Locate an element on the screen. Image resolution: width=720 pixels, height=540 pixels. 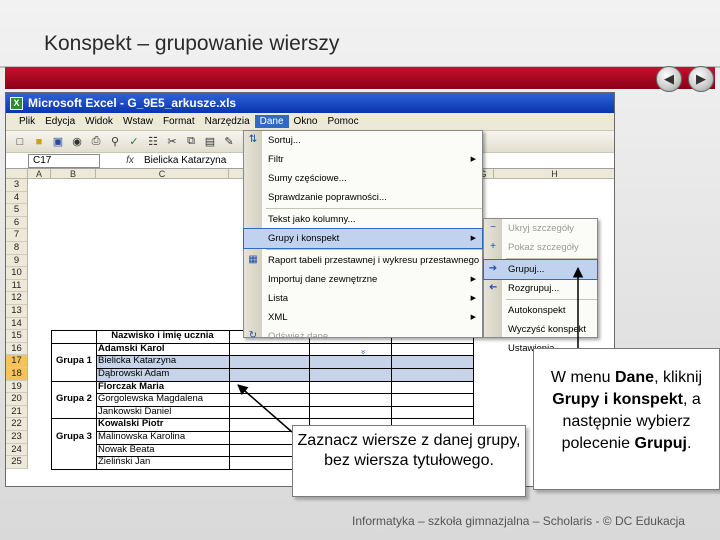
row-header-15: 15 is located at coordinates (17, 336).